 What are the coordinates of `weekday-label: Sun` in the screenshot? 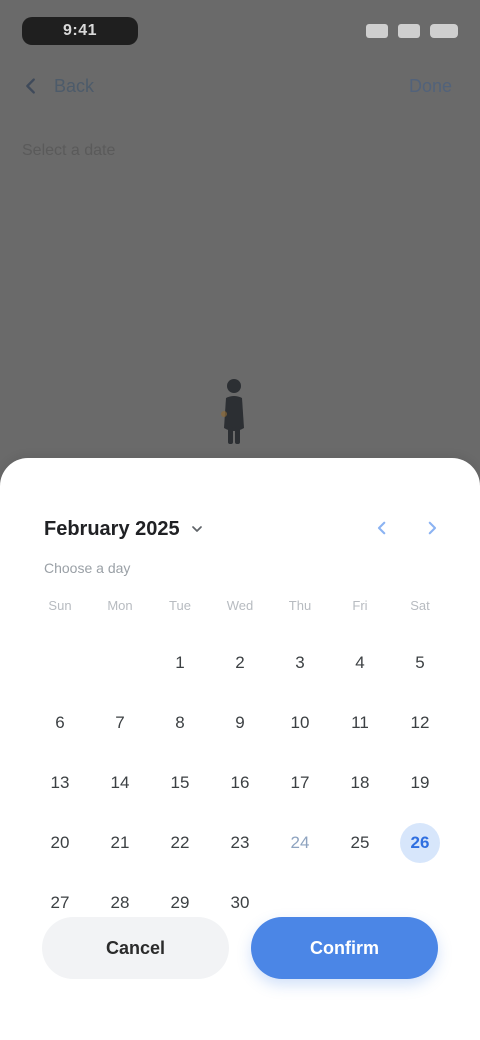 It's located at (60, 605).